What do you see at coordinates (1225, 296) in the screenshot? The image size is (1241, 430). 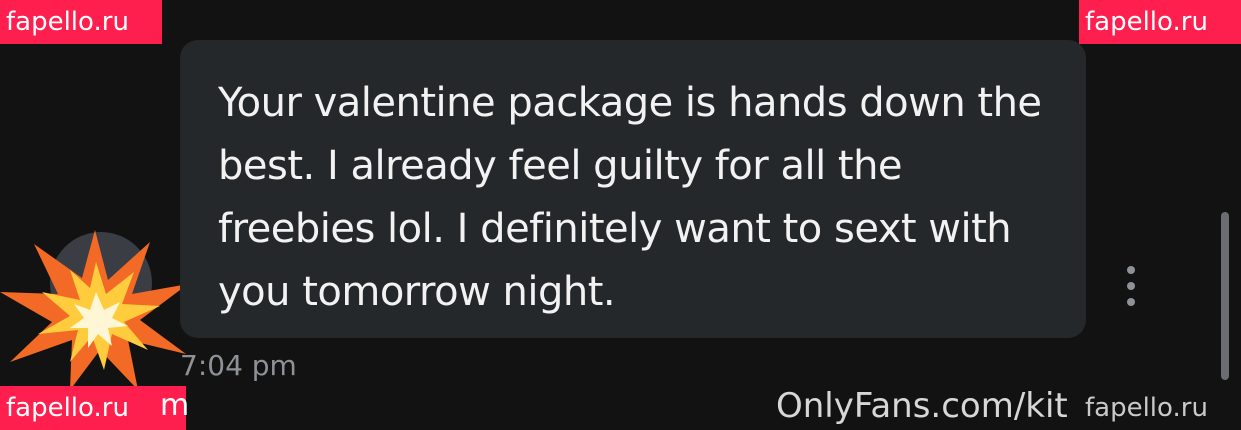 I see `scrollbar-thumb` at bounding box center [1225, 296].